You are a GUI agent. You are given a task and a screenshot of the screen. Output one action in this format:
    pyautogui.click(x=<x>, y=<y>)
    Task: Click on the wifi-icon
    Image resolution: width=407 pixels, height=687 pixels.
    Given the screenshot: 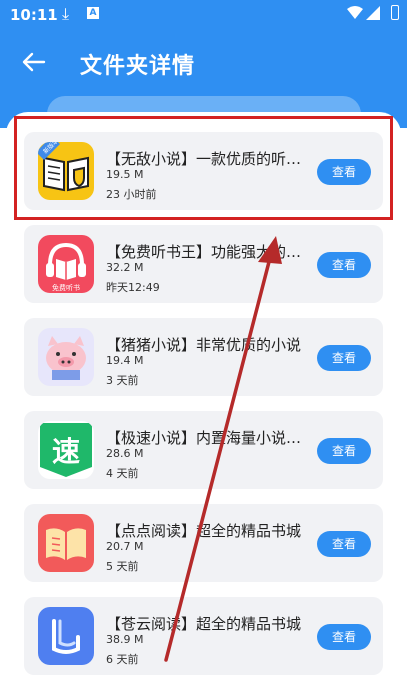 What is the action you would take?
    pyautogui.click(x=355, y=12)
    